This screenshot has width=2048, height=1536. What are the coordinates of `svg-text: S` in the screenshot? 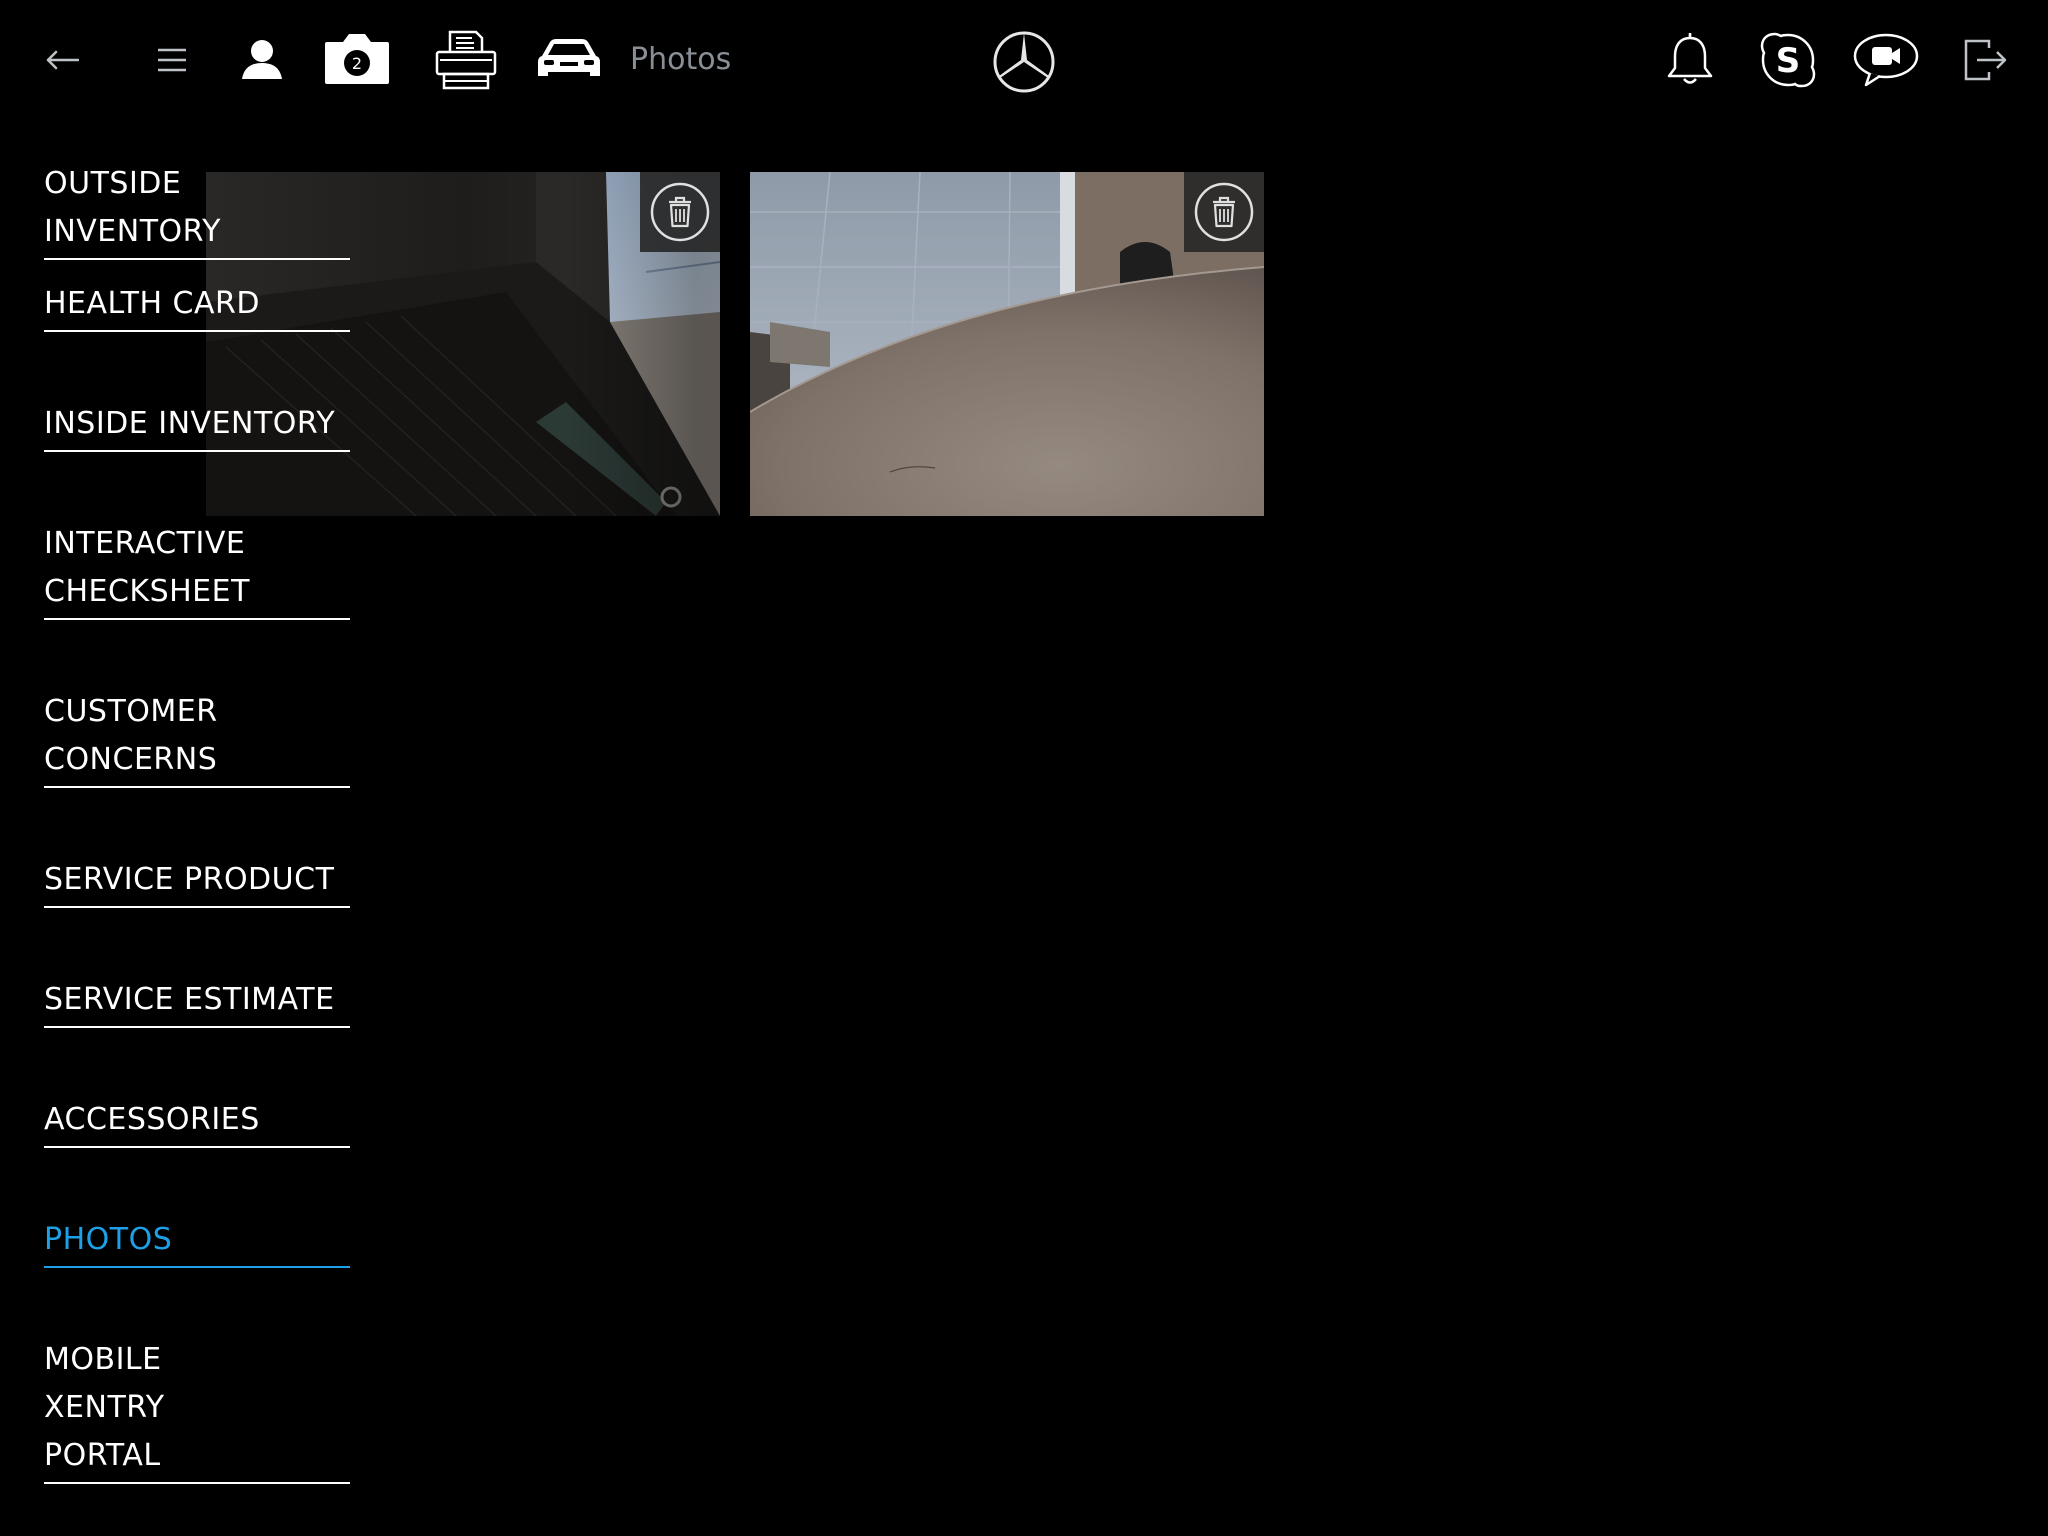 It's located at (1788, 61).